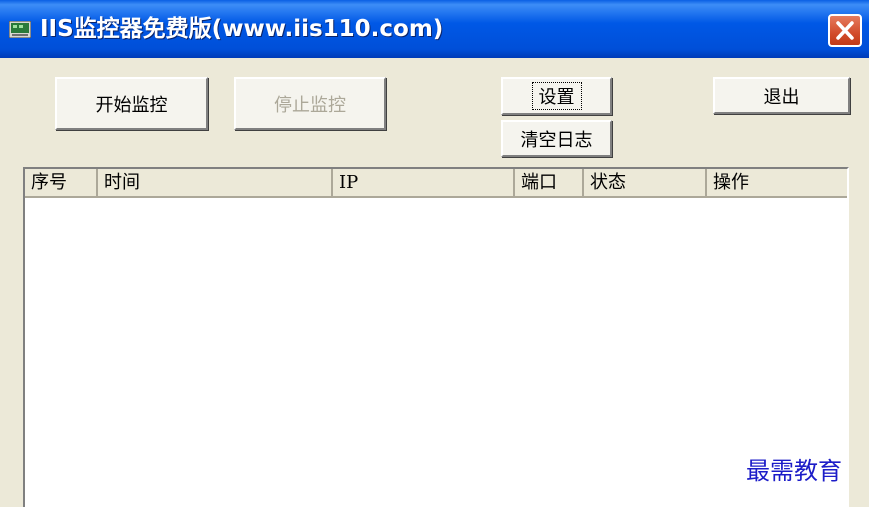 This screenshot has height=507, width=869. I want to click on column-header-time: 时间, so click(215, 182).